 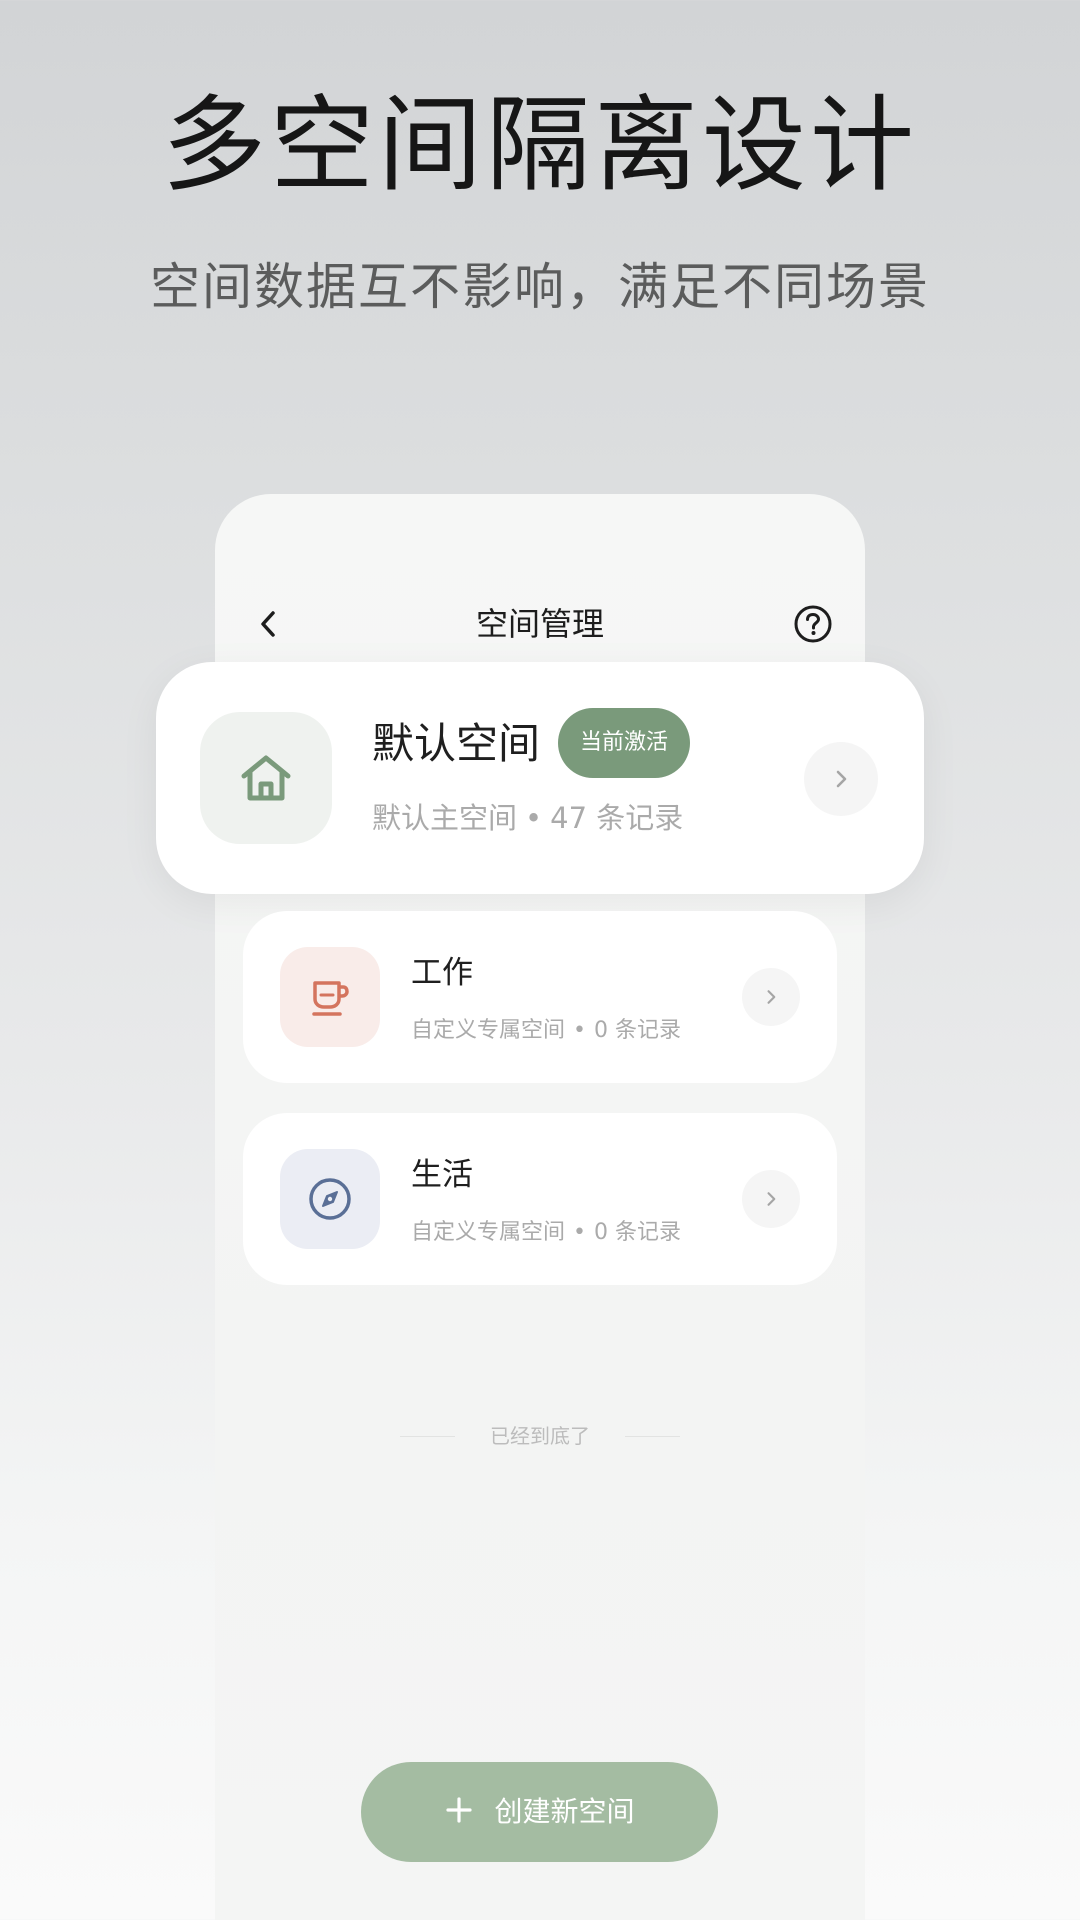 What do you see at coordinates (445, 818) in the screenshot?
I see `space-type: 默认主空间` at bounding box center [445, 818].